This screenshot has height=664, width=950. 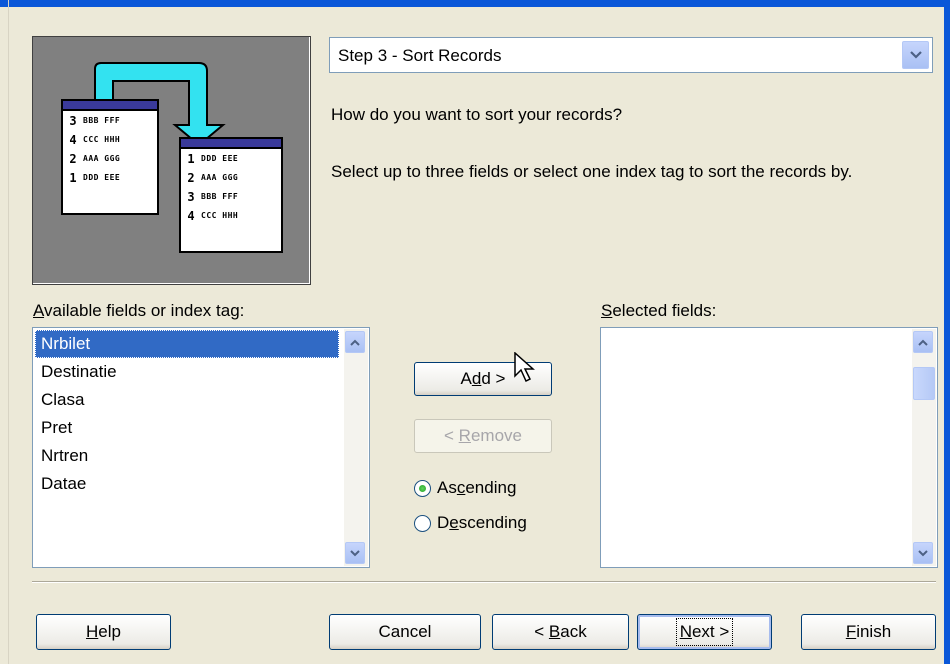 I want to click on descending-radio: Descending, so click(x=470, y=523).